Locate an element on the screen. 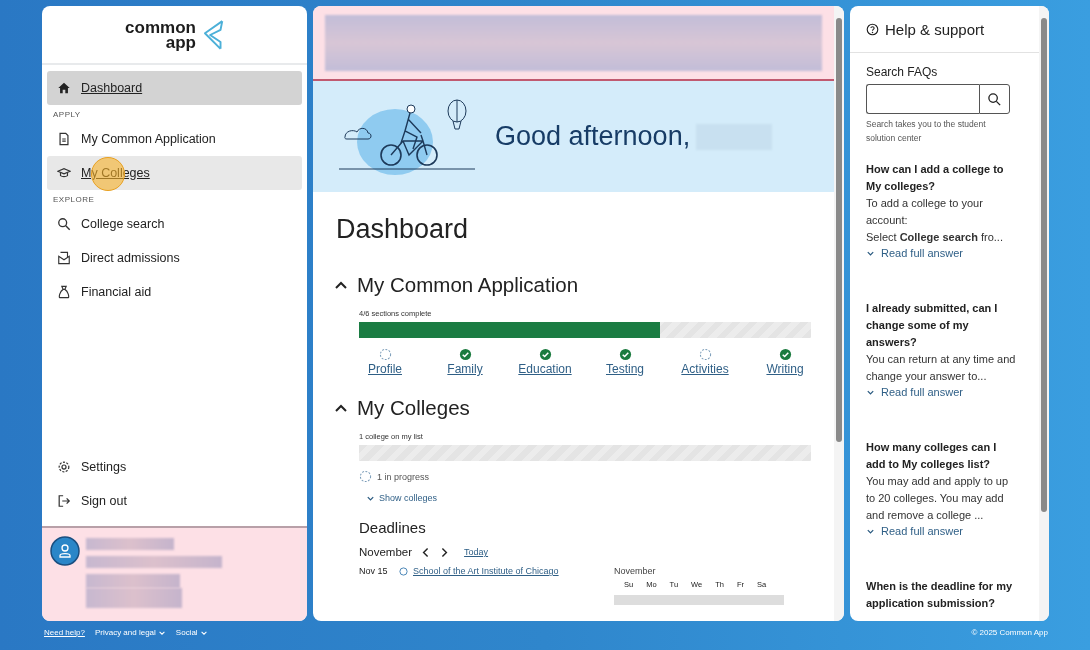  nav-item: Direct admissions is located at coordinates (174, 258).